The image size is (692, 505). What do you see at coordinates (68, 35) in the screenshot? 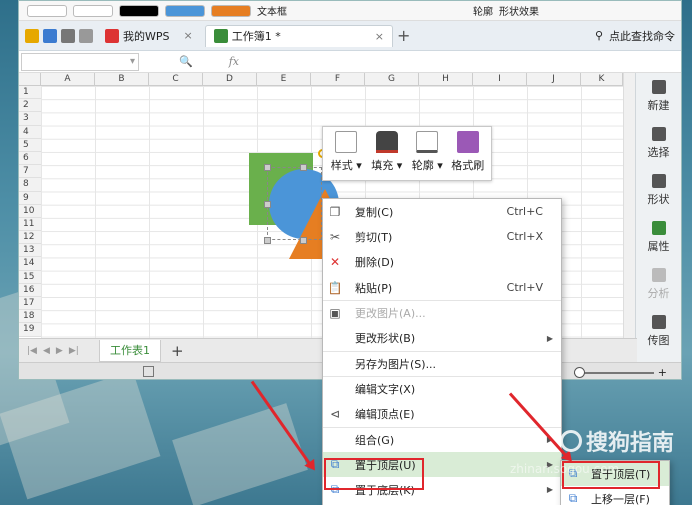
I see `print-icon` at bounding box center [68, 35].